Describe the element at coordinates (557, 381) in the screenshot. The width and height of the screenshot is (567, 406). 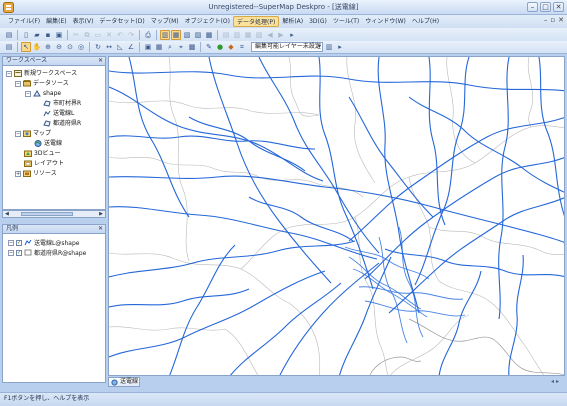
I see `tab-next-icon: ▸` at that location.